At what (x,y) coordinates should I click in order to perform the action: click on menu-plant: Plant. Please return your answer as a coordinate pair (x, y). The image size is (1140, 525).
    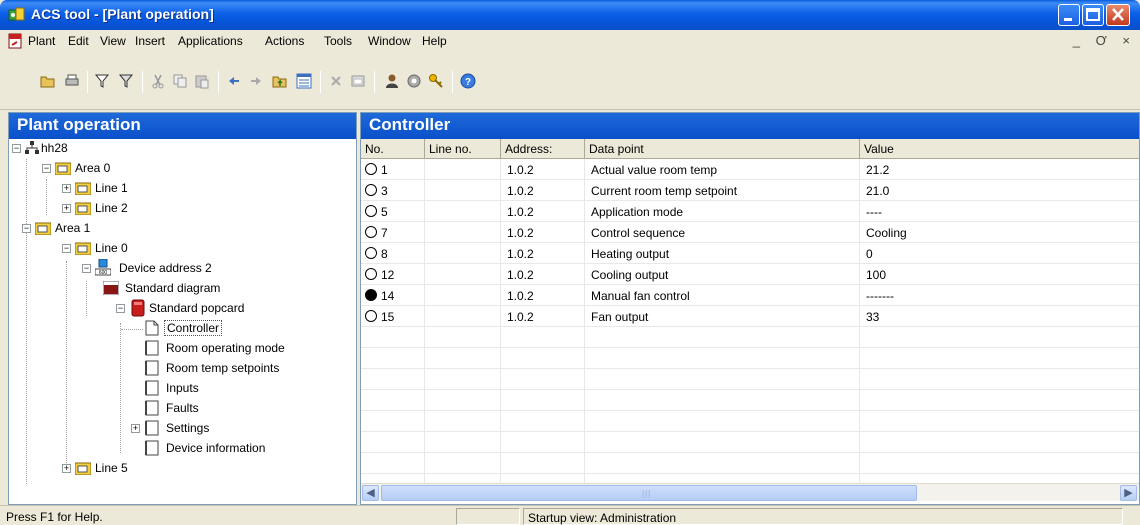
    Looking at the image, I should click on (41, 41).